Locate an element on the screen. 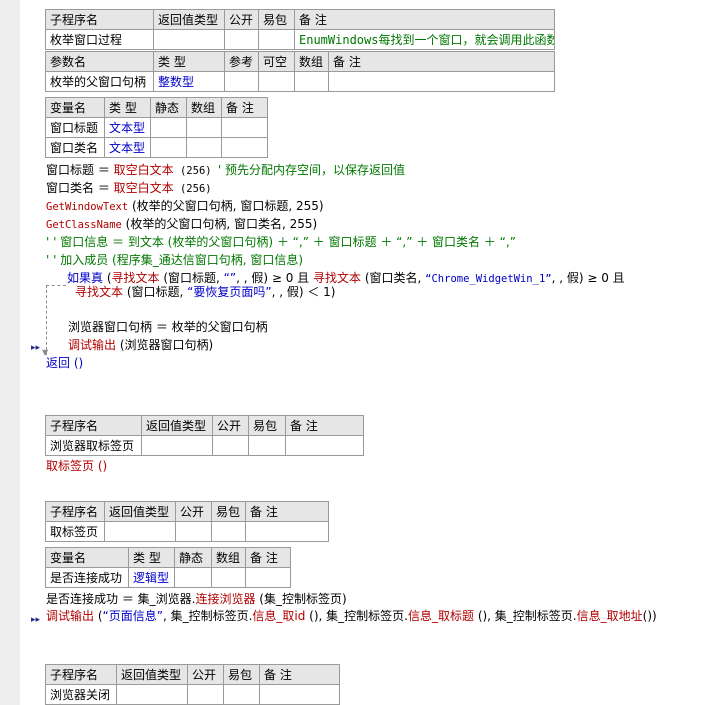 This screenshot has width=708, height=705. sub-table-browser-get-tab: 子程序名 返回值类型 公开 易包 备 注 浏览器取标签页 is located at coordinates (204, 435).